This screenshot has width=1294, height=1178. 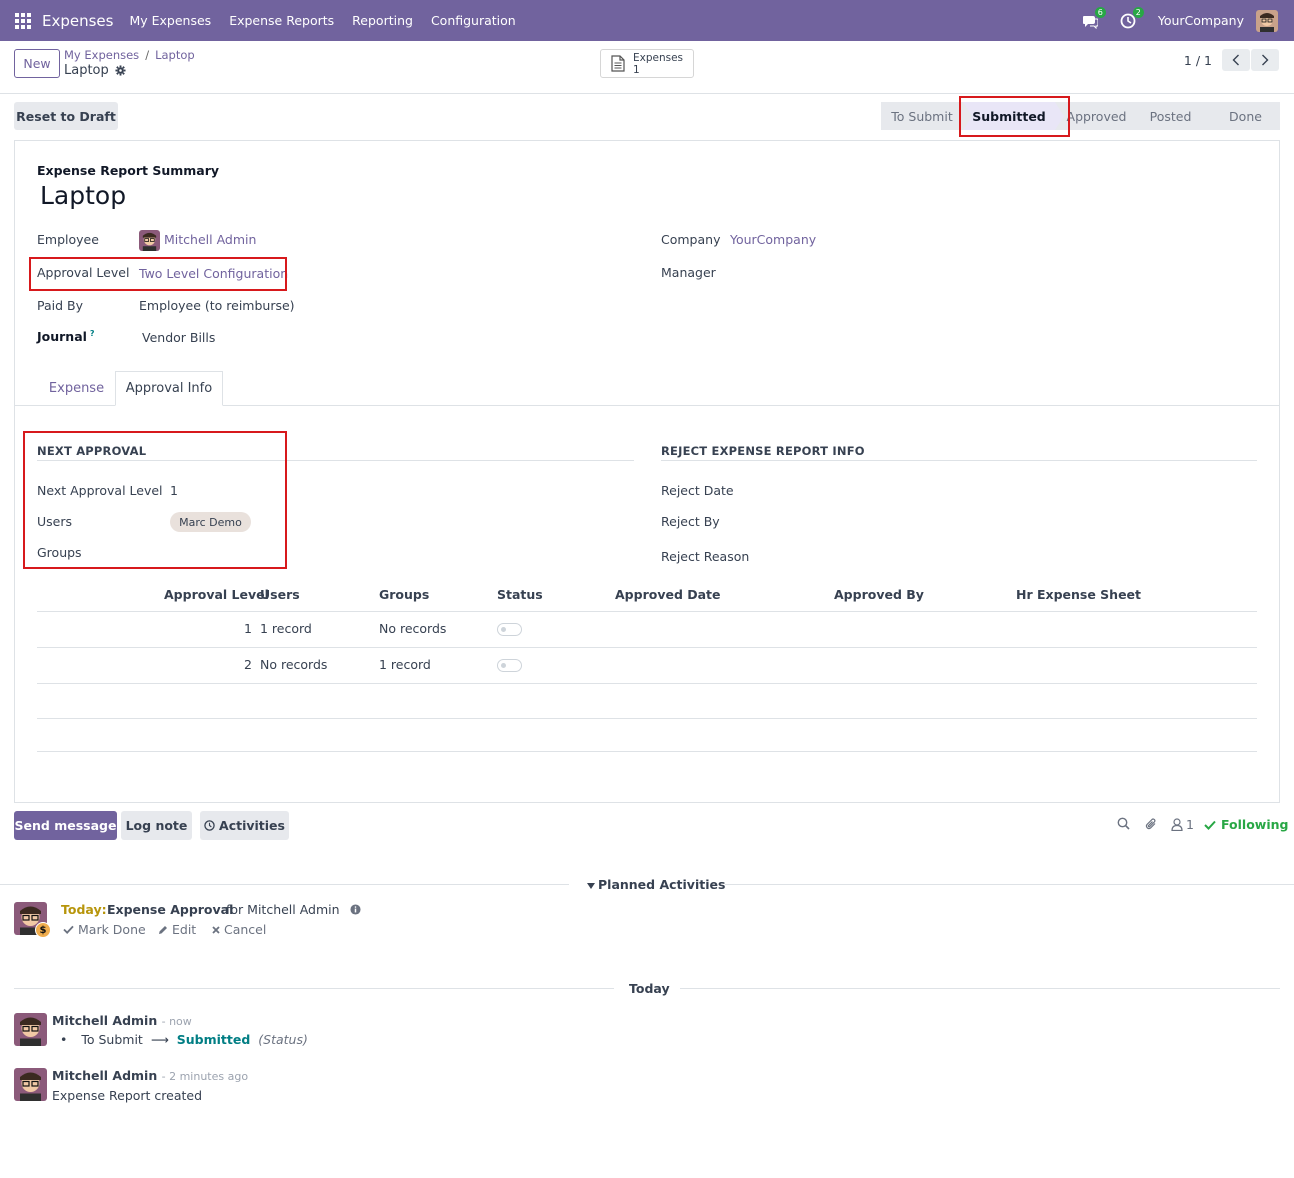 What do you see at coordinates (112, 929) in the screenshot?
I see `mark-done-label: Mark Done` at bounding box center [112, 929].